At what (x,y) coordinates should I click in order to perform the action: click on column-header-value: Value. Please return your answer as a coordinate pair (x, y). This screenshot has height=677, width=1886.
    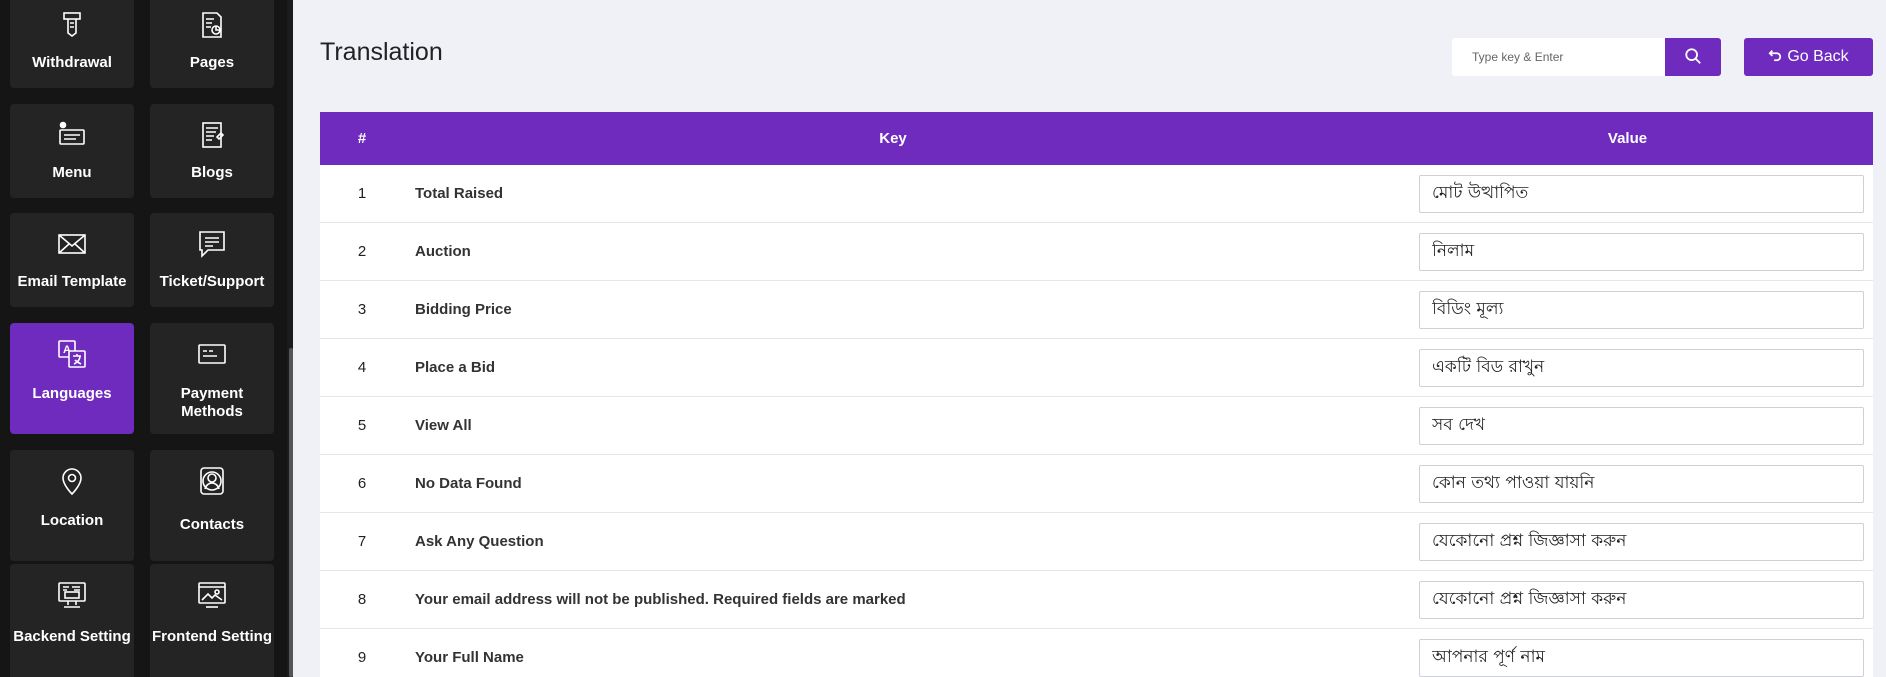
    Looking at the image, I should click on (1627, 138).